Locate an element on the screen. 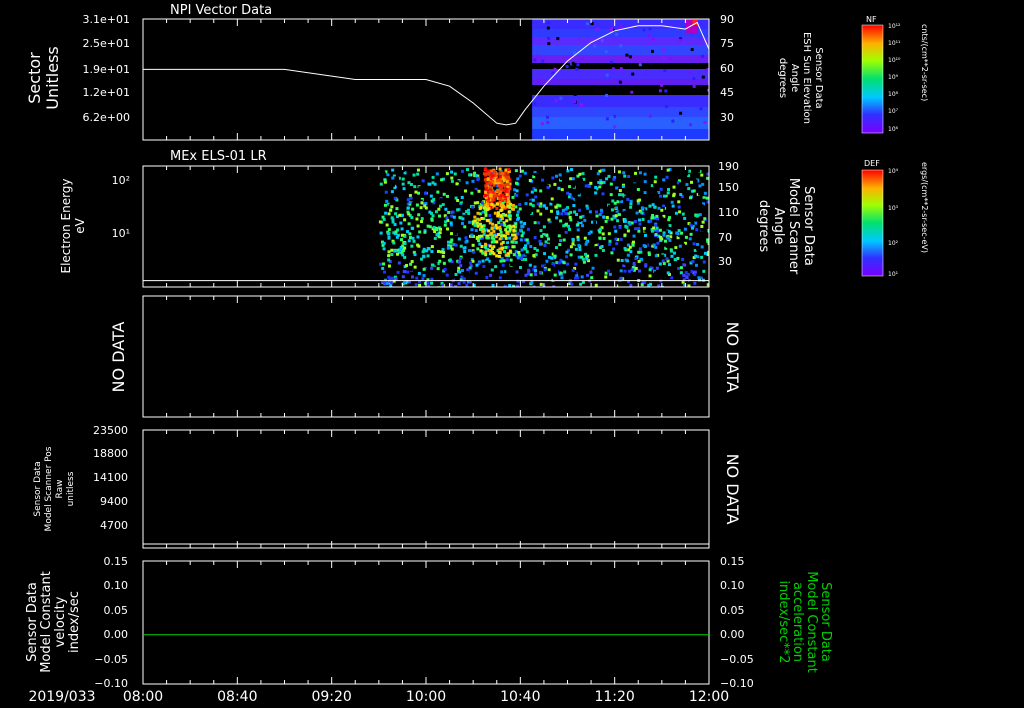 This screenshot has width=1024, height=708. panel2-right-ylabel: Sensor Data is located at coordinates (808, 226).